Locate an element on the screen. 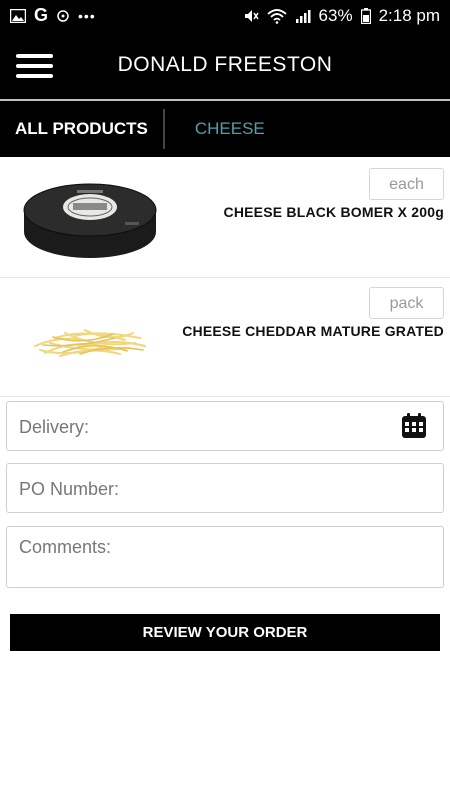 This screenshot has height=800, width=450. product-row: each CHEESE BLACK BOMER X 200g is located at coordinates (225, 219).